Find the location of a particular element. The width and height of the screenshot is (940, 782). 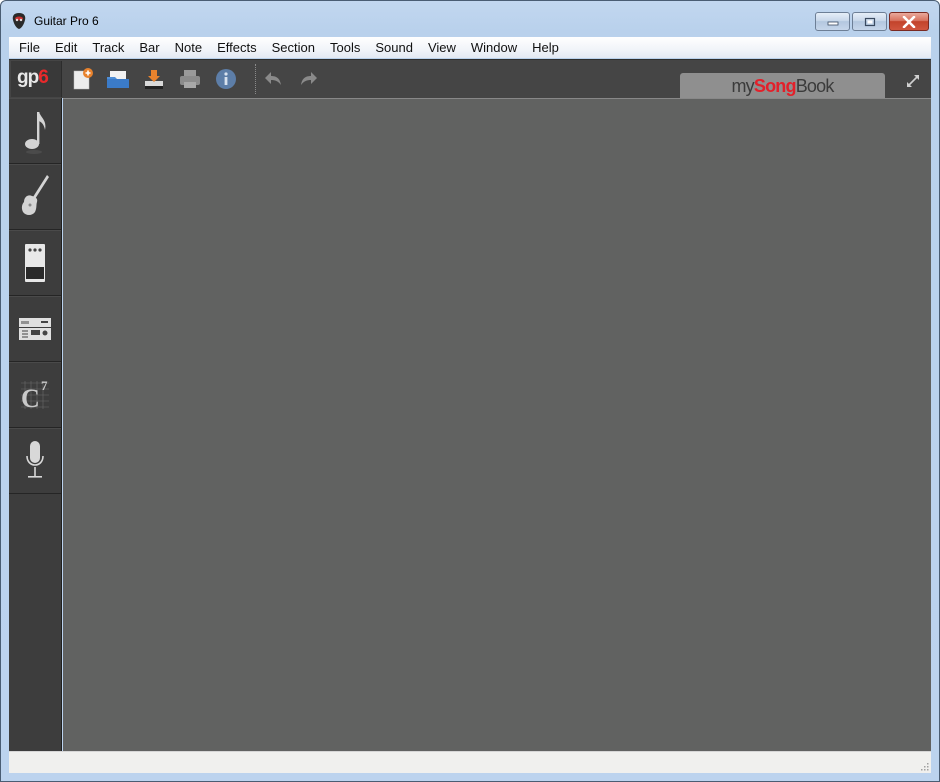

menu-view: View is located at coordinates (443, 47).